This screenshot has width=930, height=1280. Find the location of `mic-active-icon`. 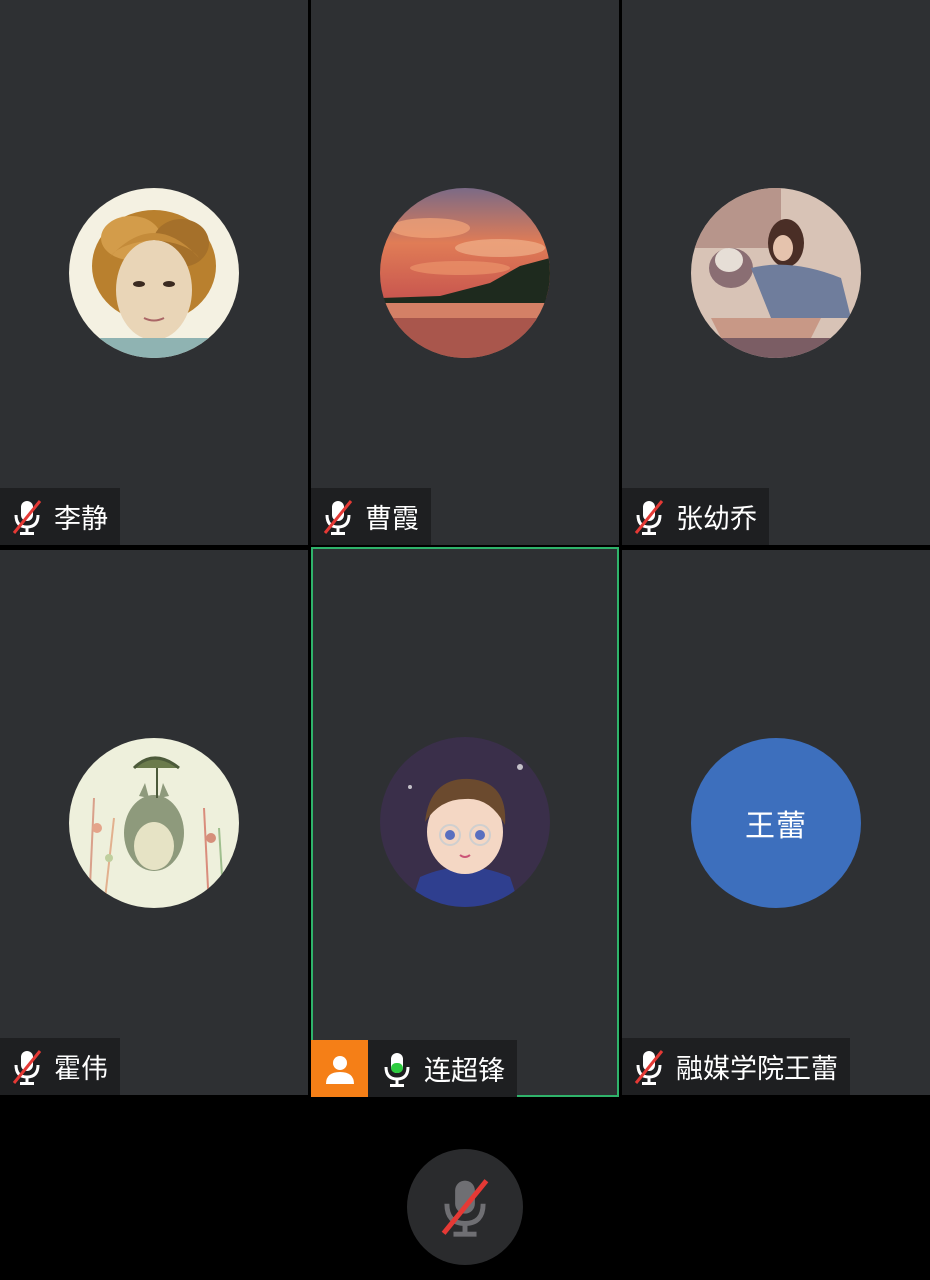

mic-active-icon is located at coordinates (397, 1069).